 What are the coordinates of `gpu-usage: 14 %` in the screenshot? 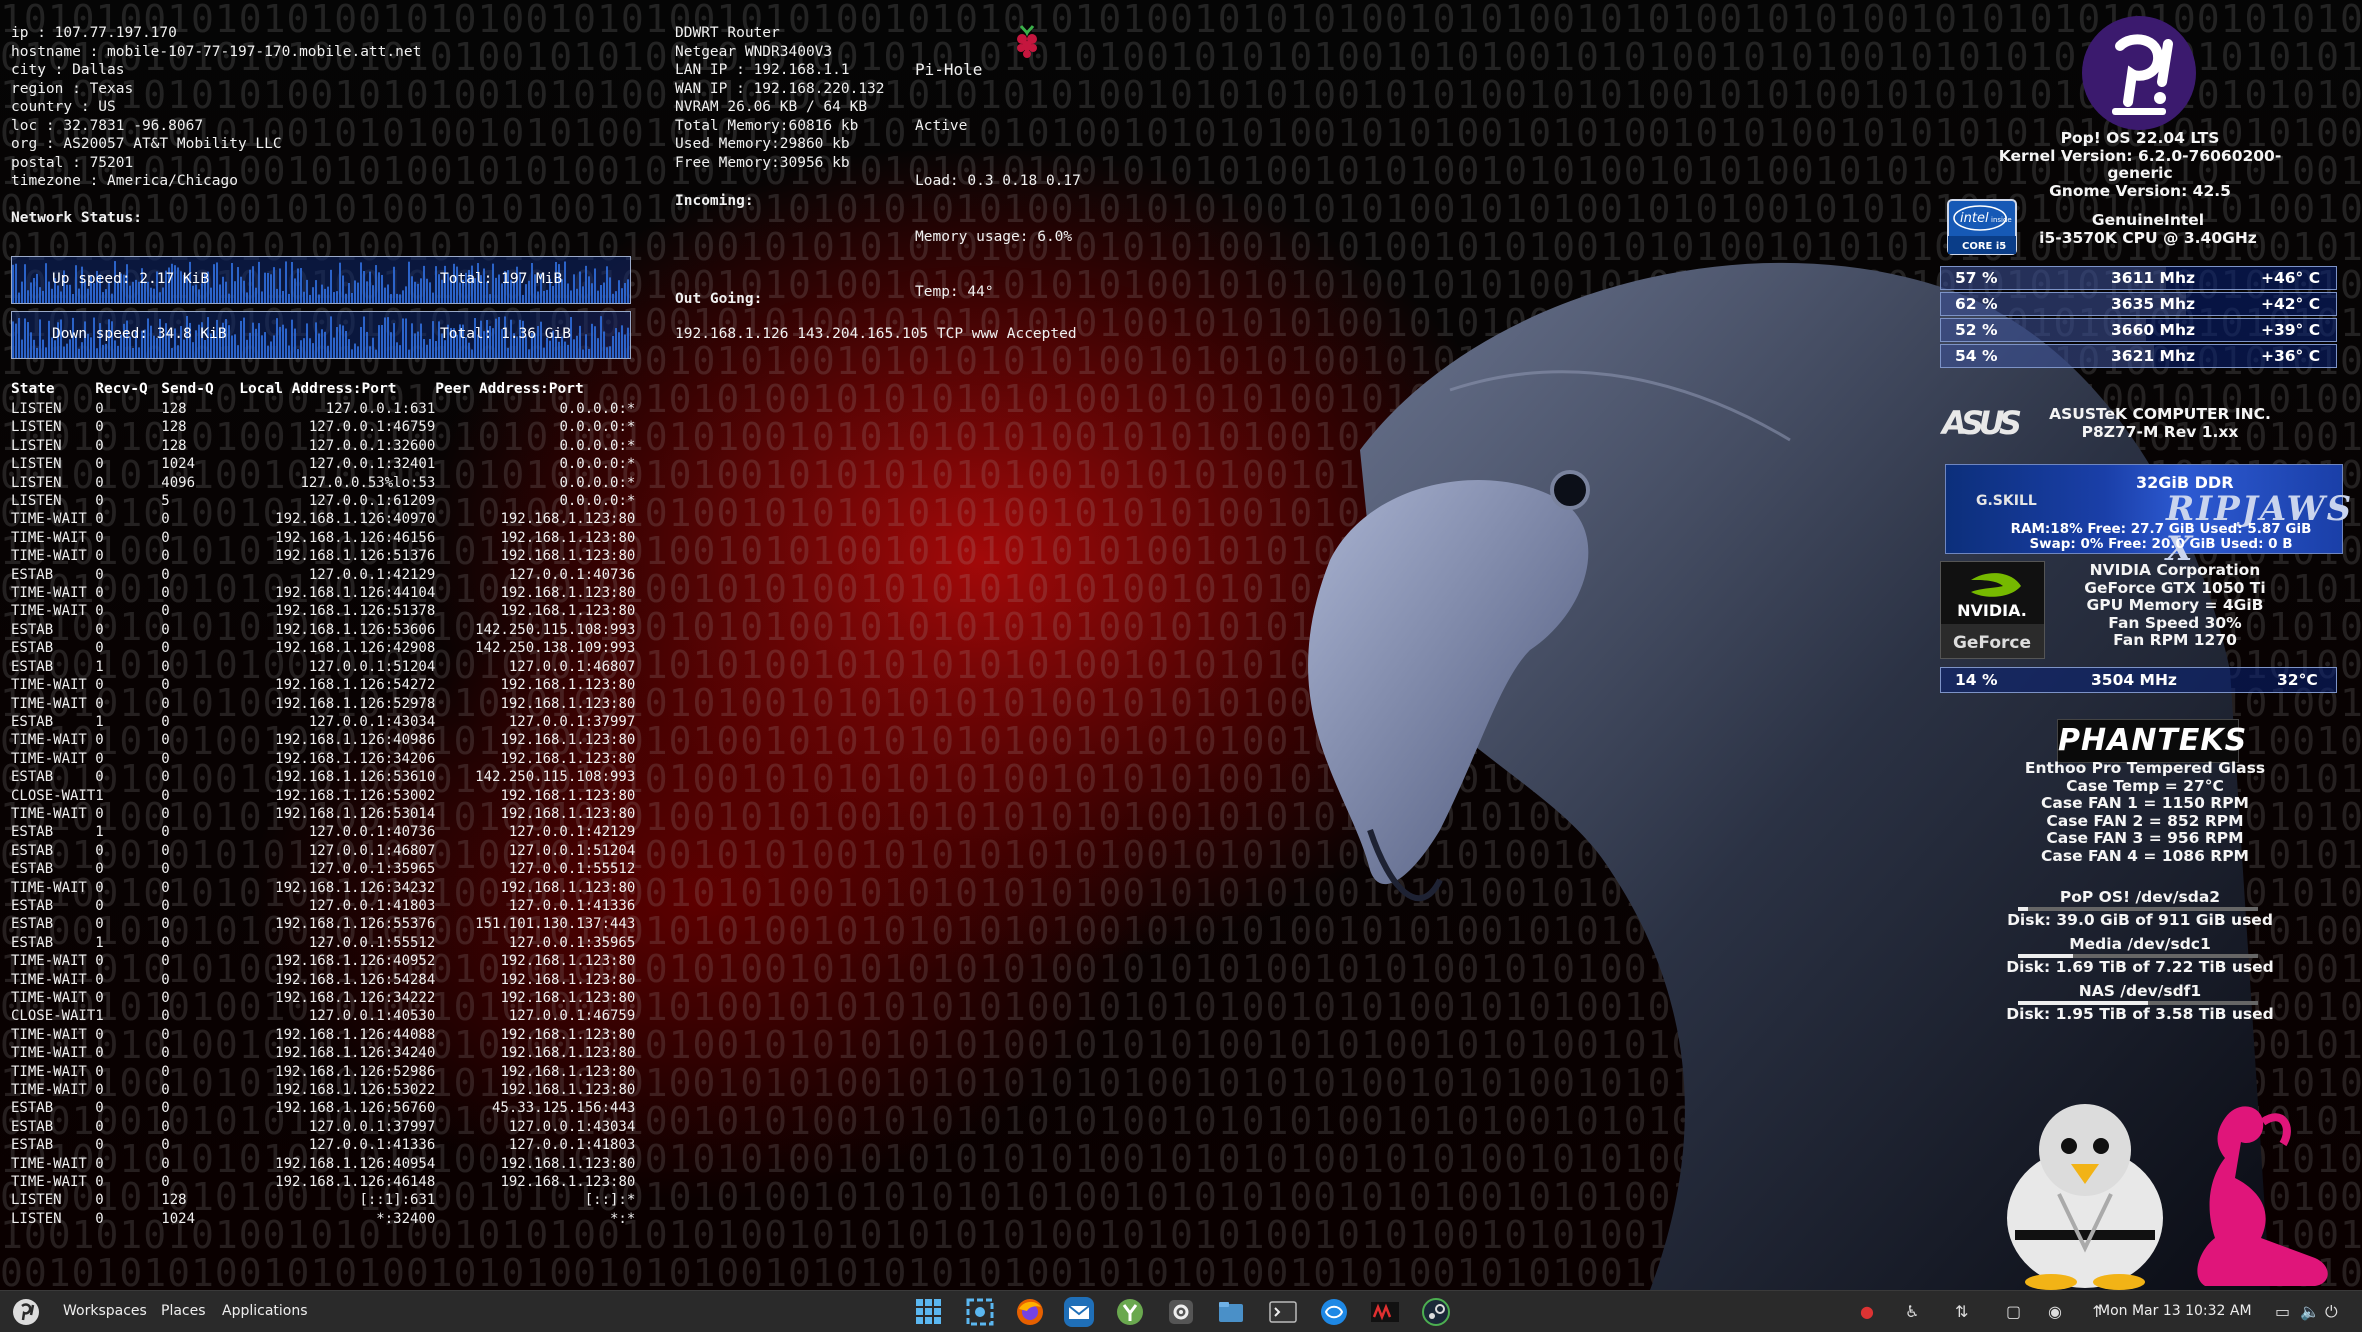 It's located at (1976, 680).